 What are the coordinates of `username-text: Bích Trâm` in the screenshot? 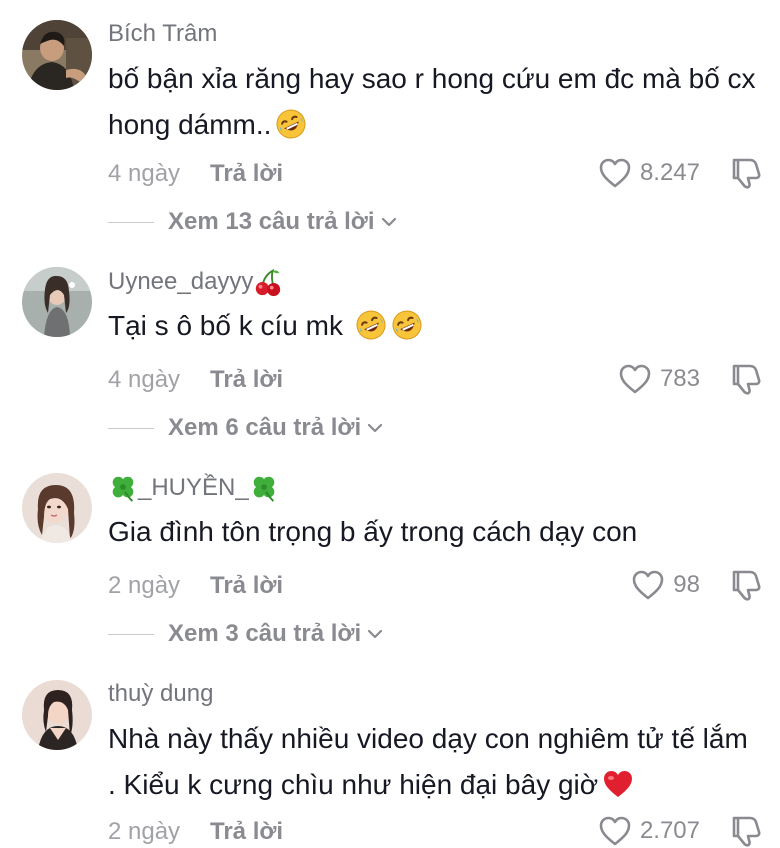 It's located at (163, 33).